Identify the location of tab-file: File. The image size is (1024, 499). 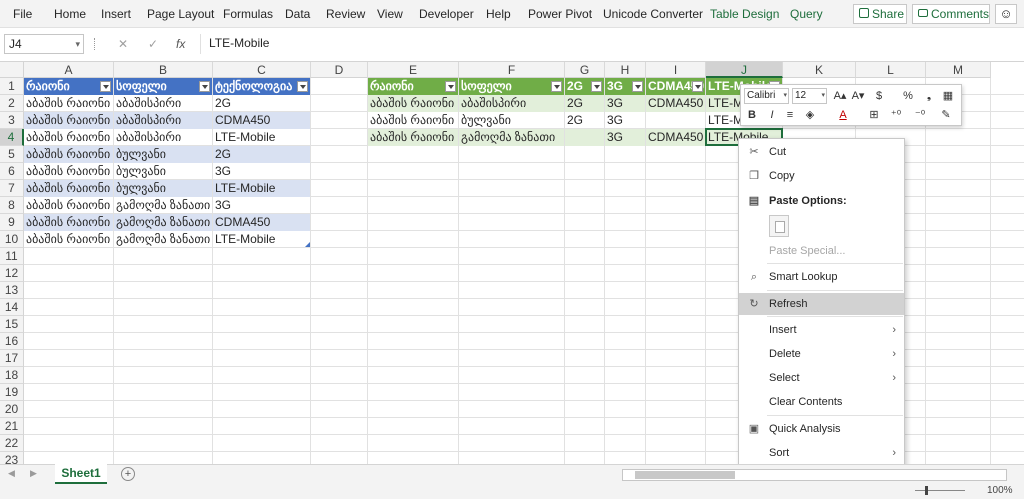
(22, 14).